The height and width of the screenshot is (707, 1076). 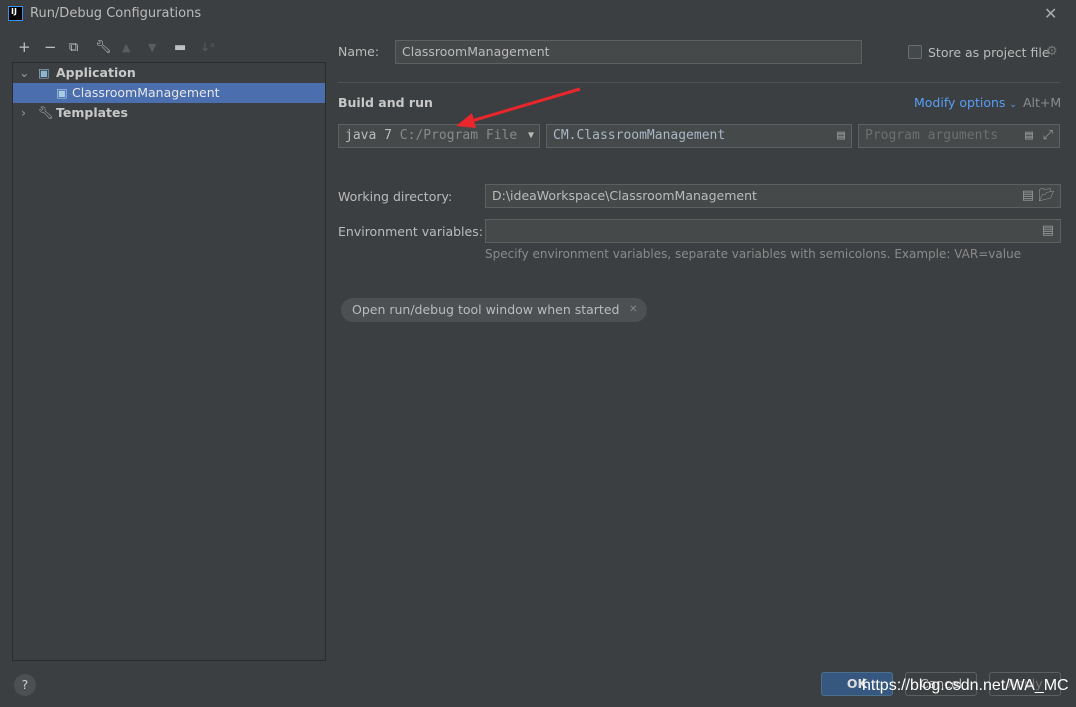 What do you see at coordinates (1052, 51) in the screenshot?
I see `gear-icon: ⚙` at bounding box center [1052, 51].